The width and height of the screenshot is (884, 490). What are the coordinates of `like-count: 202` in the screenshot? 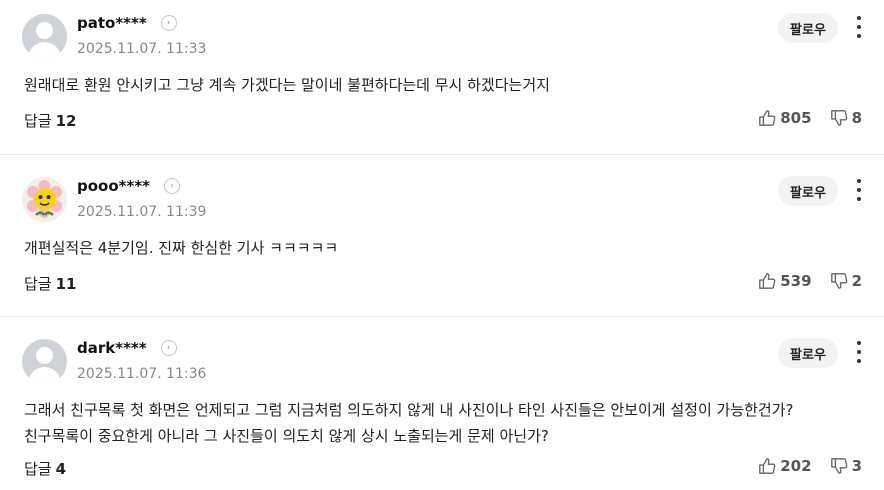 It's located at (796, 466).